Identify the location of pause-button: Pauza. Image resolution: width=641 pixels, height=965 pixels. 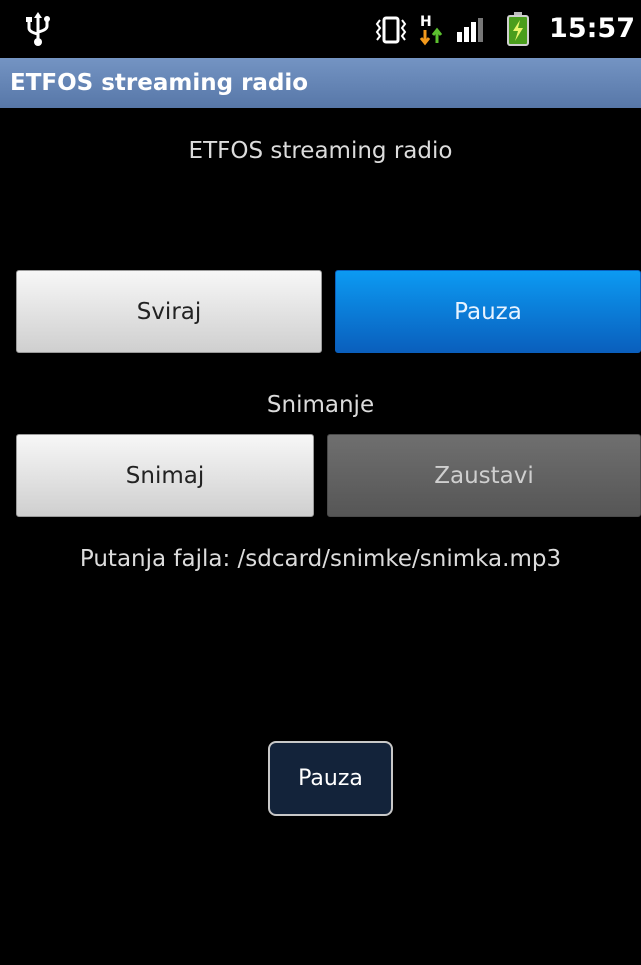
(488, 311).